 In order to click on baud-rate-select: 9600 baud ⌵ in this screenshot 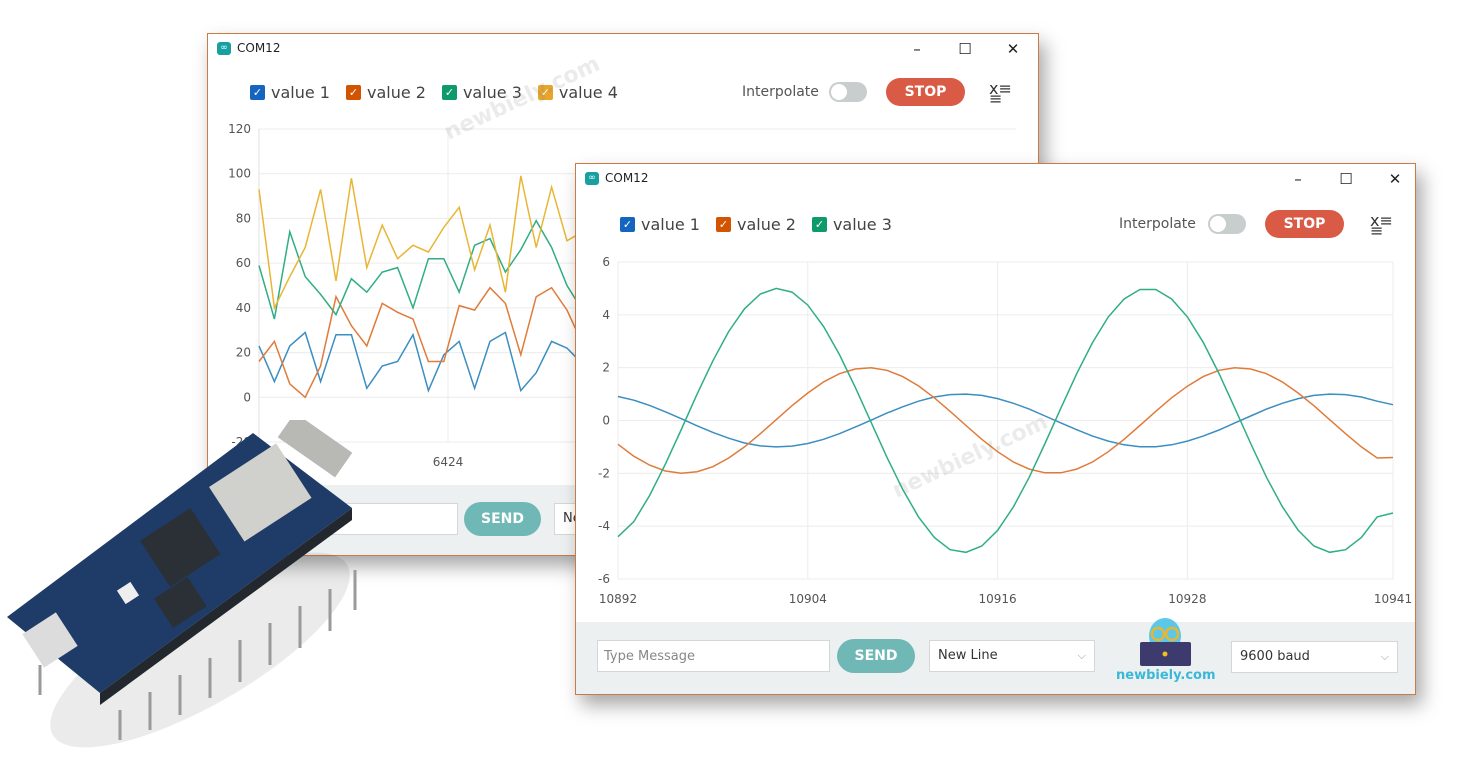, I will do `click(1314, 657)`.